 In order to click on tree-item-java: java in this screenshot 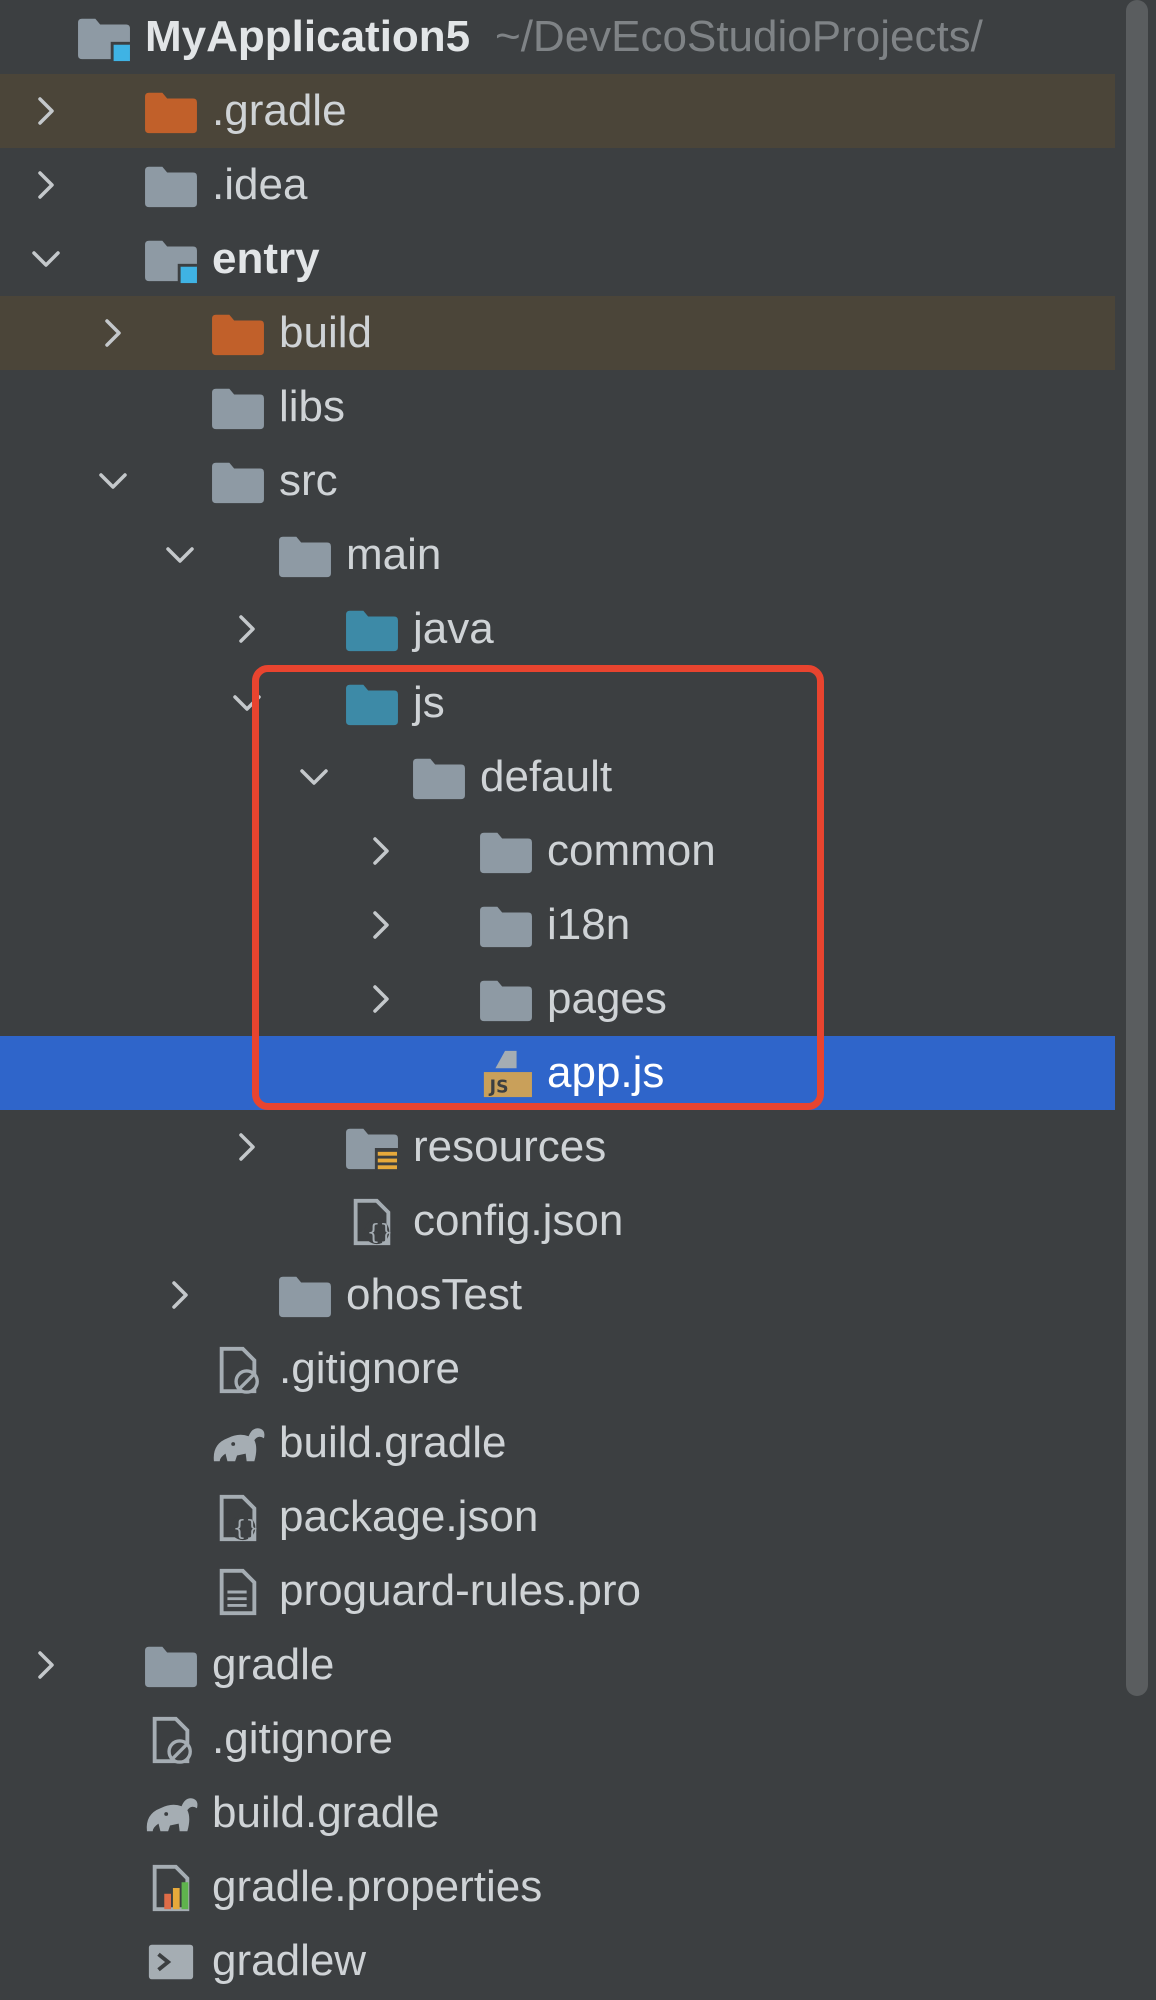, I will do `click(557, 629)`.